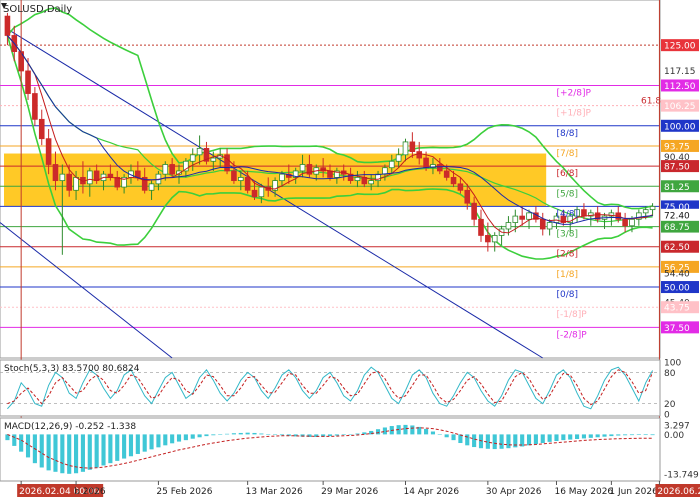  What do you see at coordinates (567, 174) in the screenshot?
I see `murrey-label: [6/8]` at bounding box center [567, 174].